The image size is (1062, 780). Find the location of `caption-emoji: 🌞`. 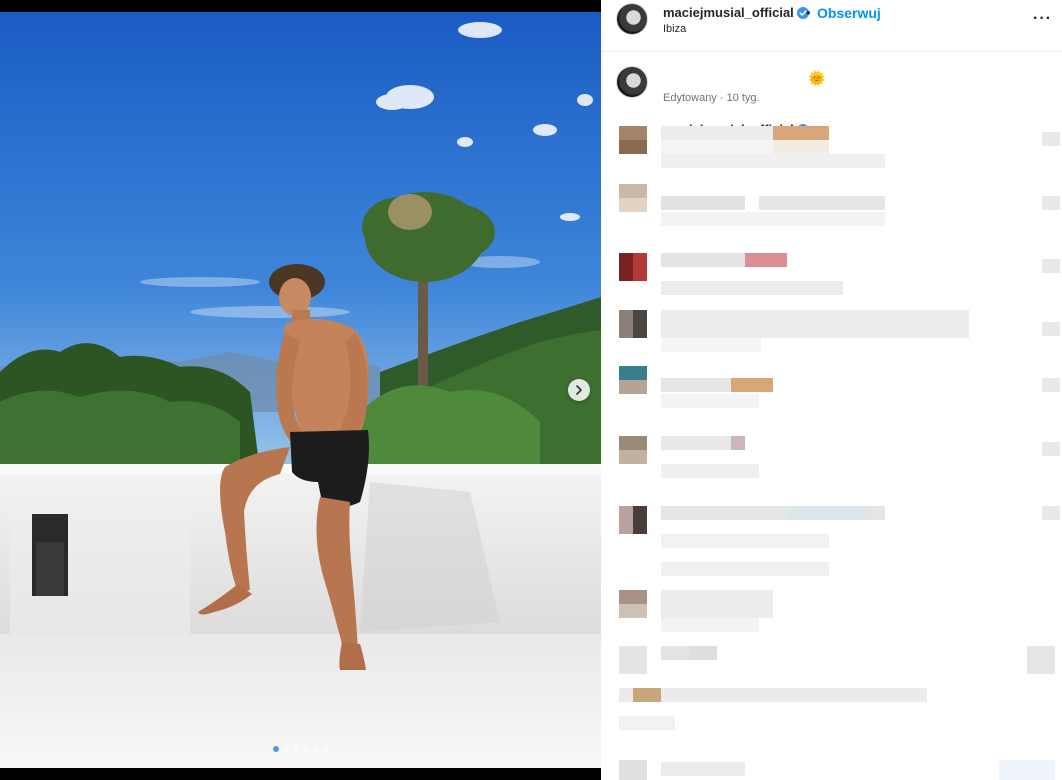

caption-emoji: 🌞 is located at coordinates (817, 78).